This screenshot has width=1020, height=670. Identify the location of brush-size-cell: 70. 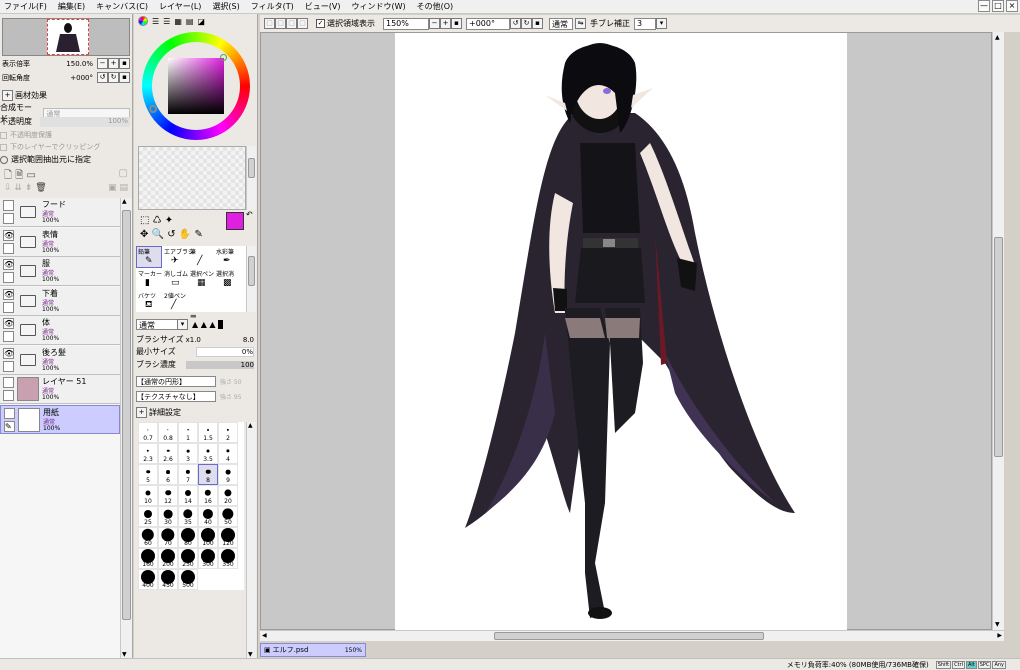
(168, 537).